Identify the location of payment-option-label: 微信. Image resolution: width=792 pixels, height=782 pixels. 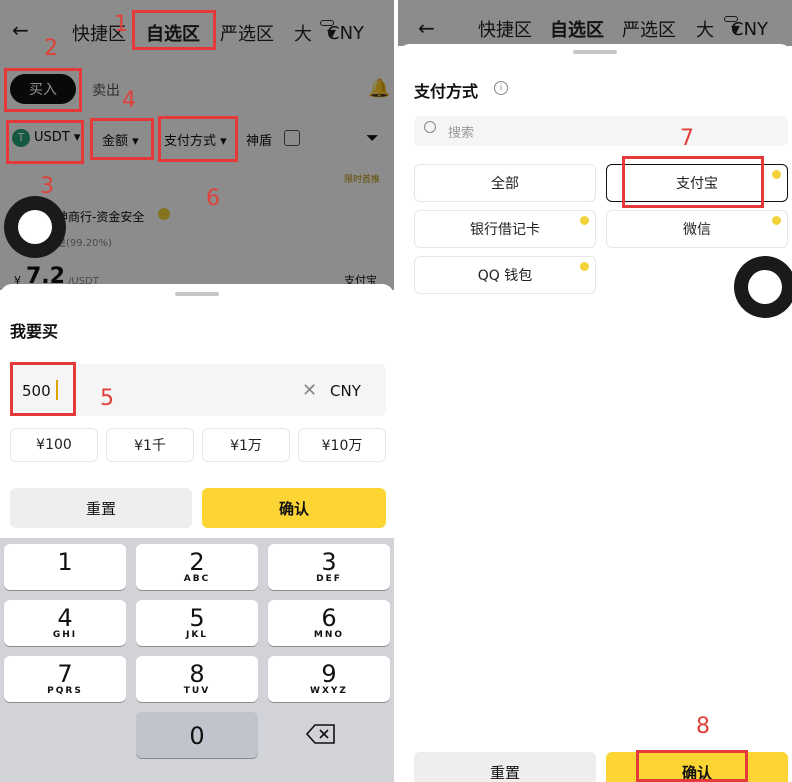
(697, 230).